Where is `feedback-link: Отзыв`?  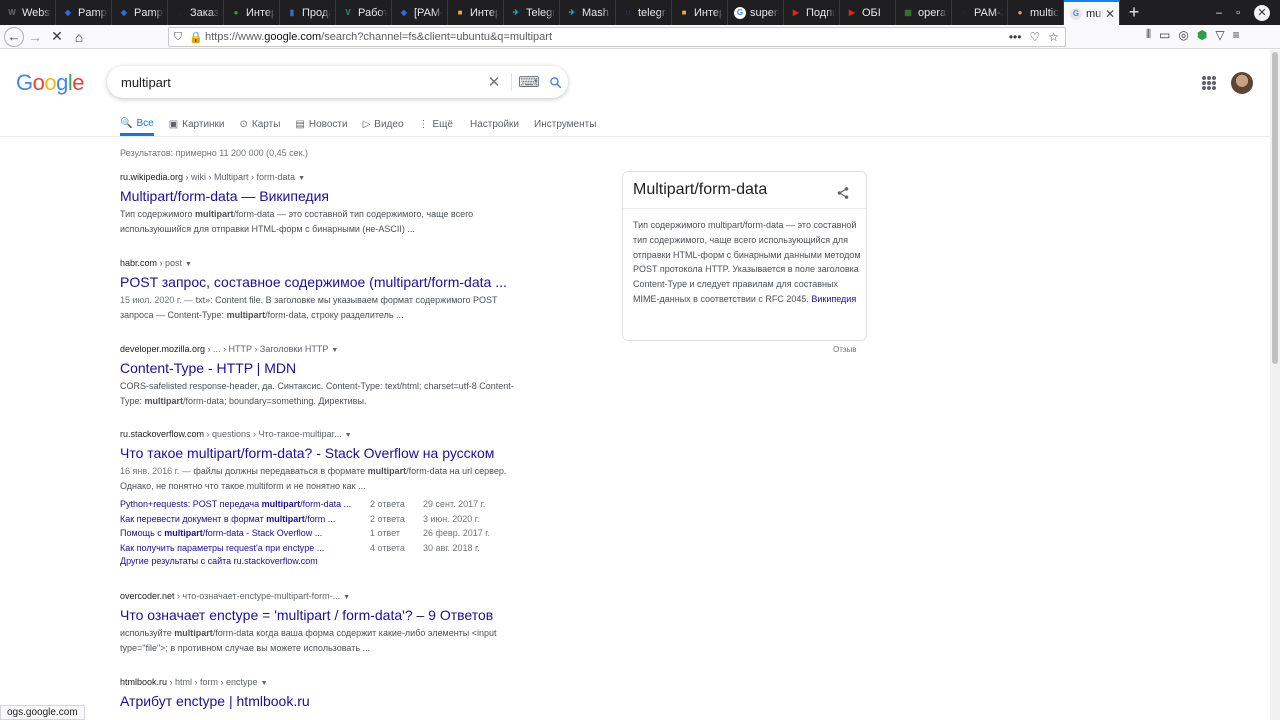 feedback-link: Отзыв is located at coordinates (845, 349).